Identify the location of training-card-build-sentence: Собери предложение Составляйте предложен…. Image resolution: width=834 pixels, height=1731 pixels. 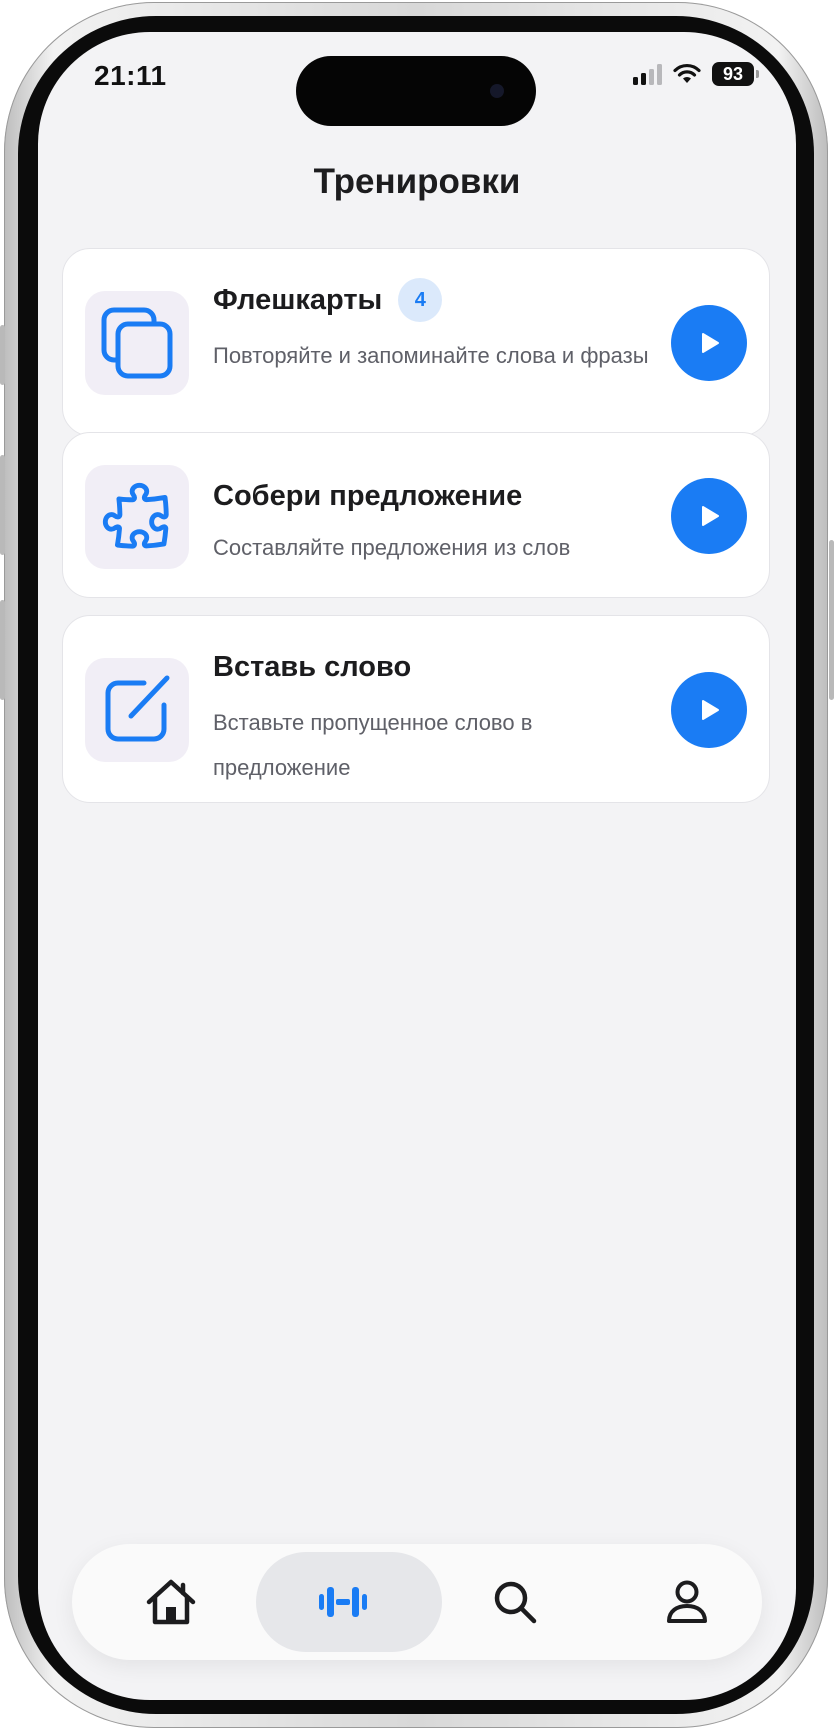
(416, 515).